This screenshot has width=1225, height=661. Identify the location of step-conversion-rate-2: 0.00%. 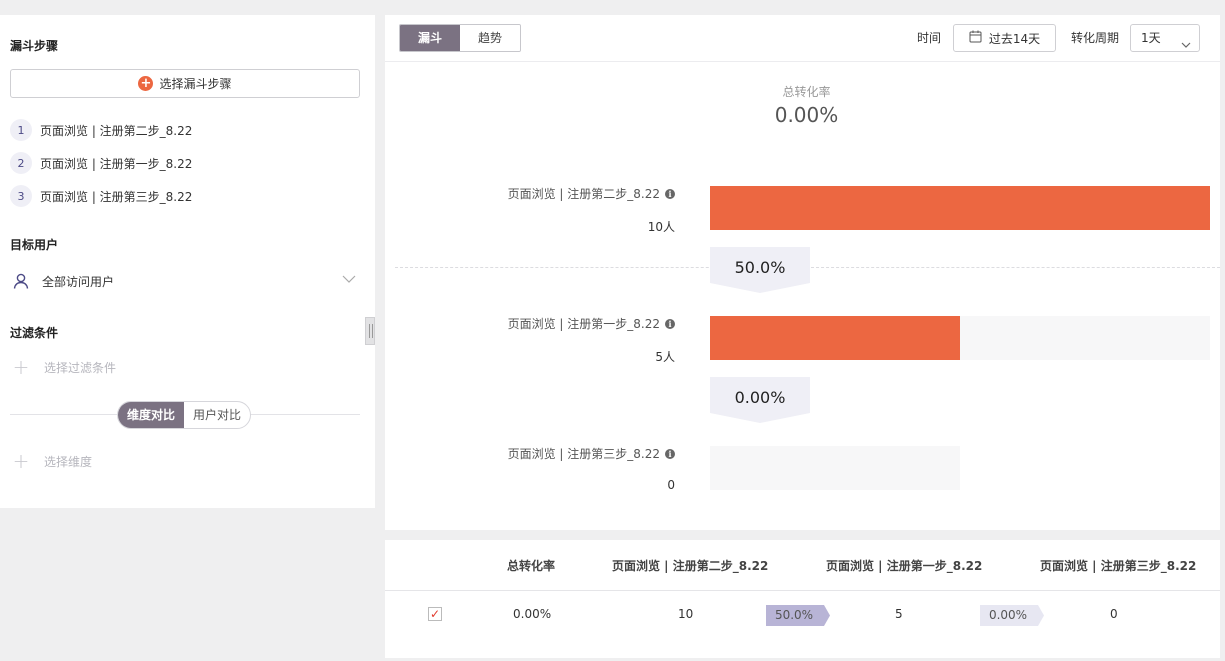
(760, 397).